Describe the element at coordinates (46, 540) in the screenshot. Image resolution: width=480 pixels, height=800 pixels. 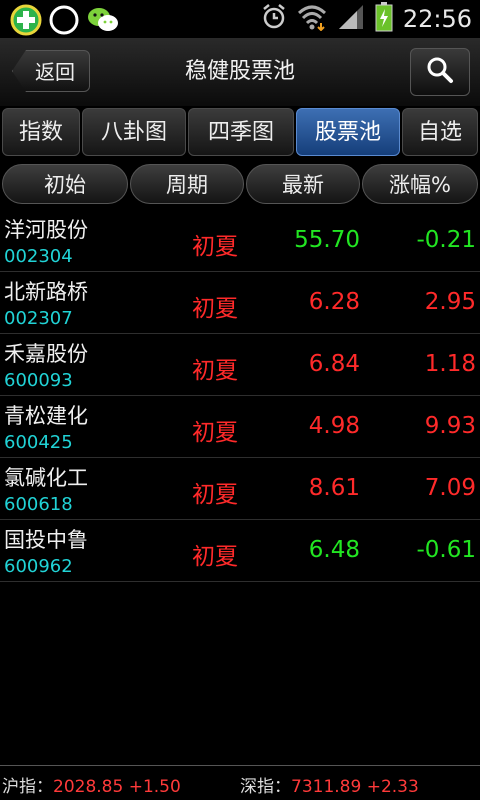
I see `stock-name: 国投中鲁` at that location.